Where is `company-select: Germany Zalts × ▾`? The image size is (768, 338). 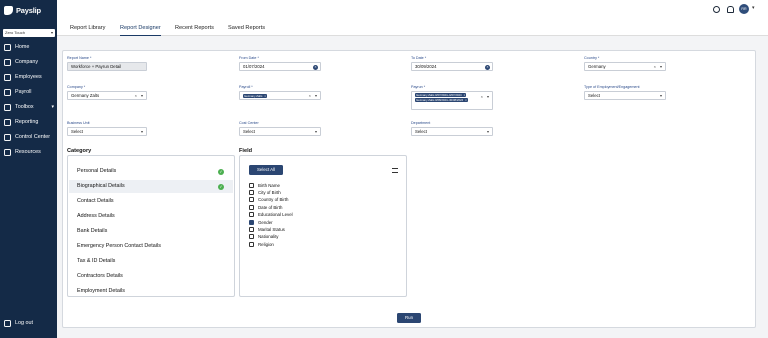 company-select: Germany Zalts × ▾ is located at coordinates (107, 95).